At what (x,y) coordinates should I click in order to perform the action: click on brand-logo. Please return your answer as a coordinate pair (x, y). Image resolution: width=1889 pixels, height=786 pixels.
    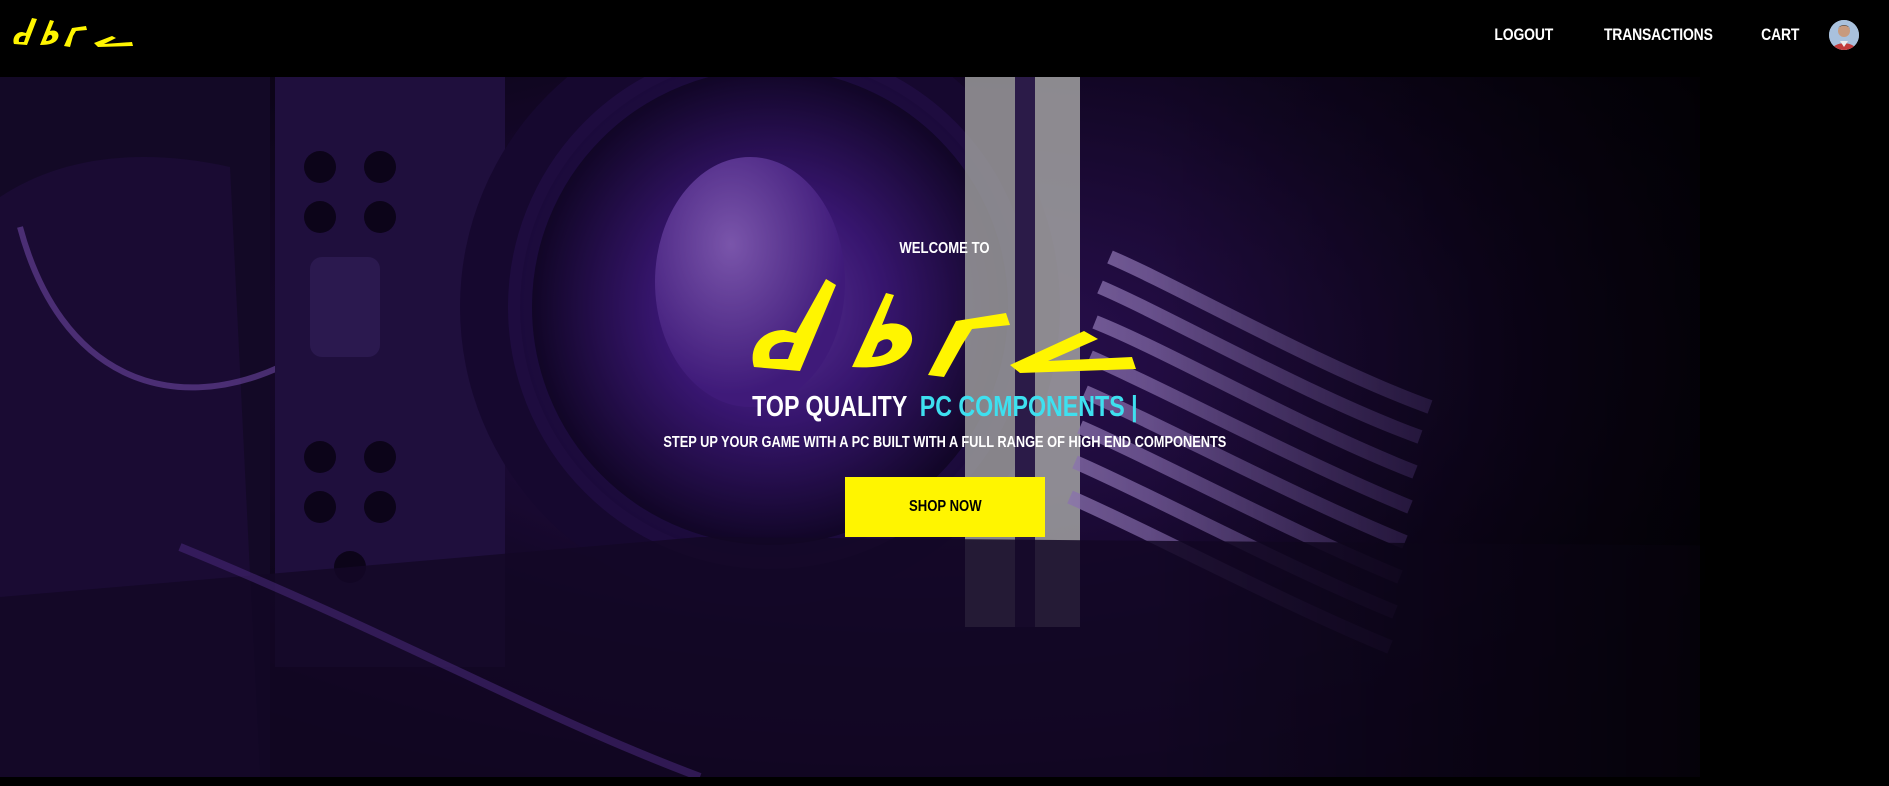
    Looking at the image, I should click on (74, 31).